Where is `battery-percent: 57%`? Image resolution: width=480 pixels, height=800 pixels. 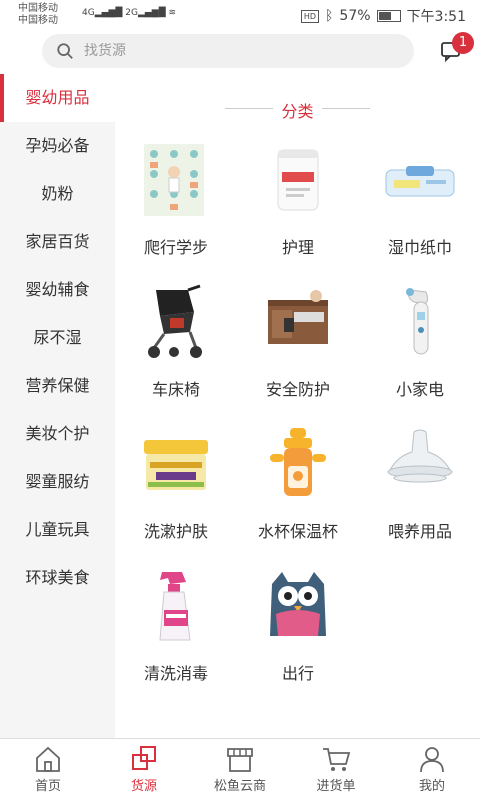
battery-percent: 57% is located at coordinates (355, 16).